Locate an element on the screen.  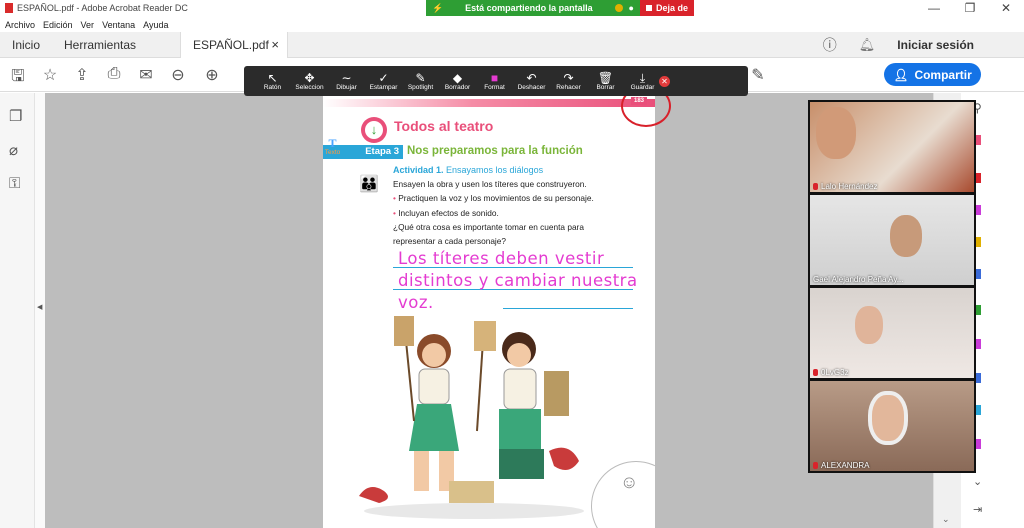
participant-tile: ALEXANDRA is located at coordinates (892, 426).